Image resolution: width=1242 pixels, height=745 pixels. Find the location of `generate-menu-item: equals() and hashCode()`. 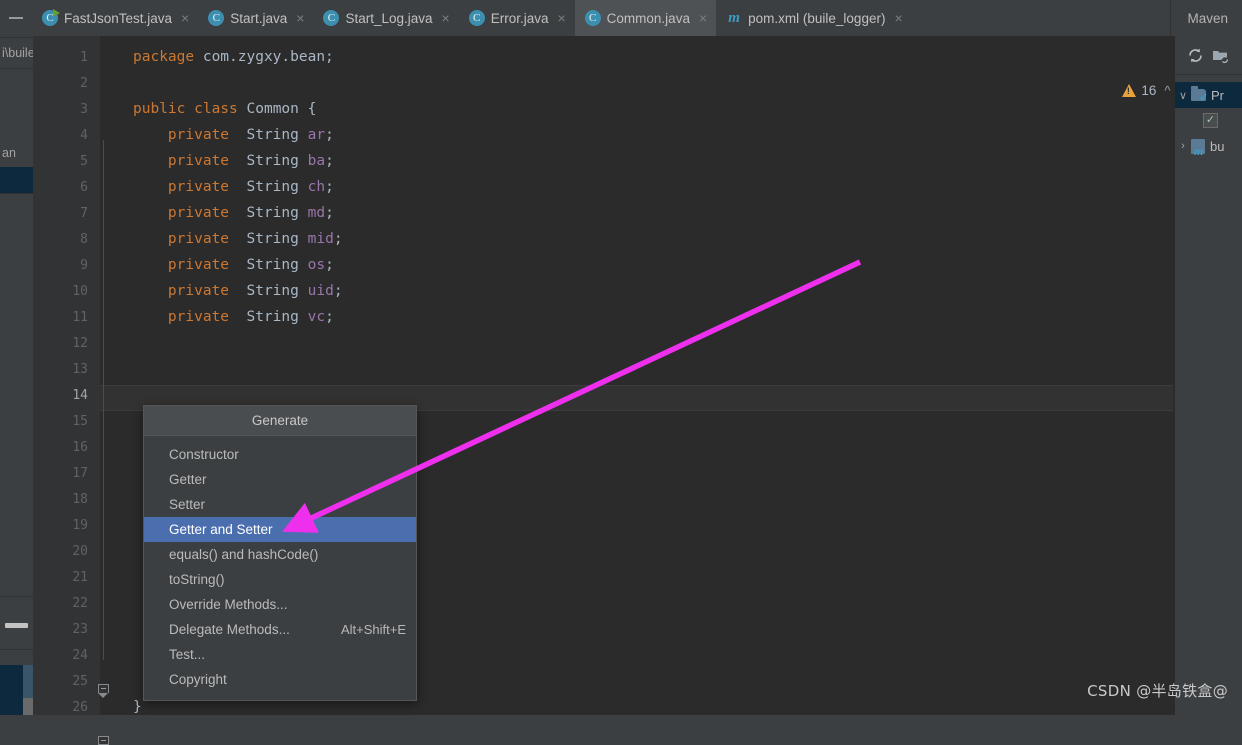

generate-menu-item: equals() and hashCode() is located at coordinates (280, 554).